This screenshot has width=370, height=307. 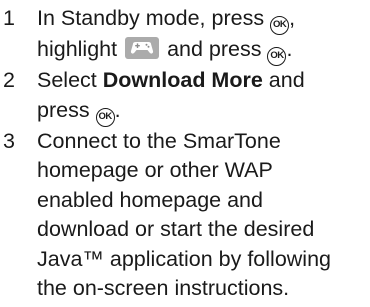 I want to click on step-line: homepage or other WAP, so click(x=155, y=170).